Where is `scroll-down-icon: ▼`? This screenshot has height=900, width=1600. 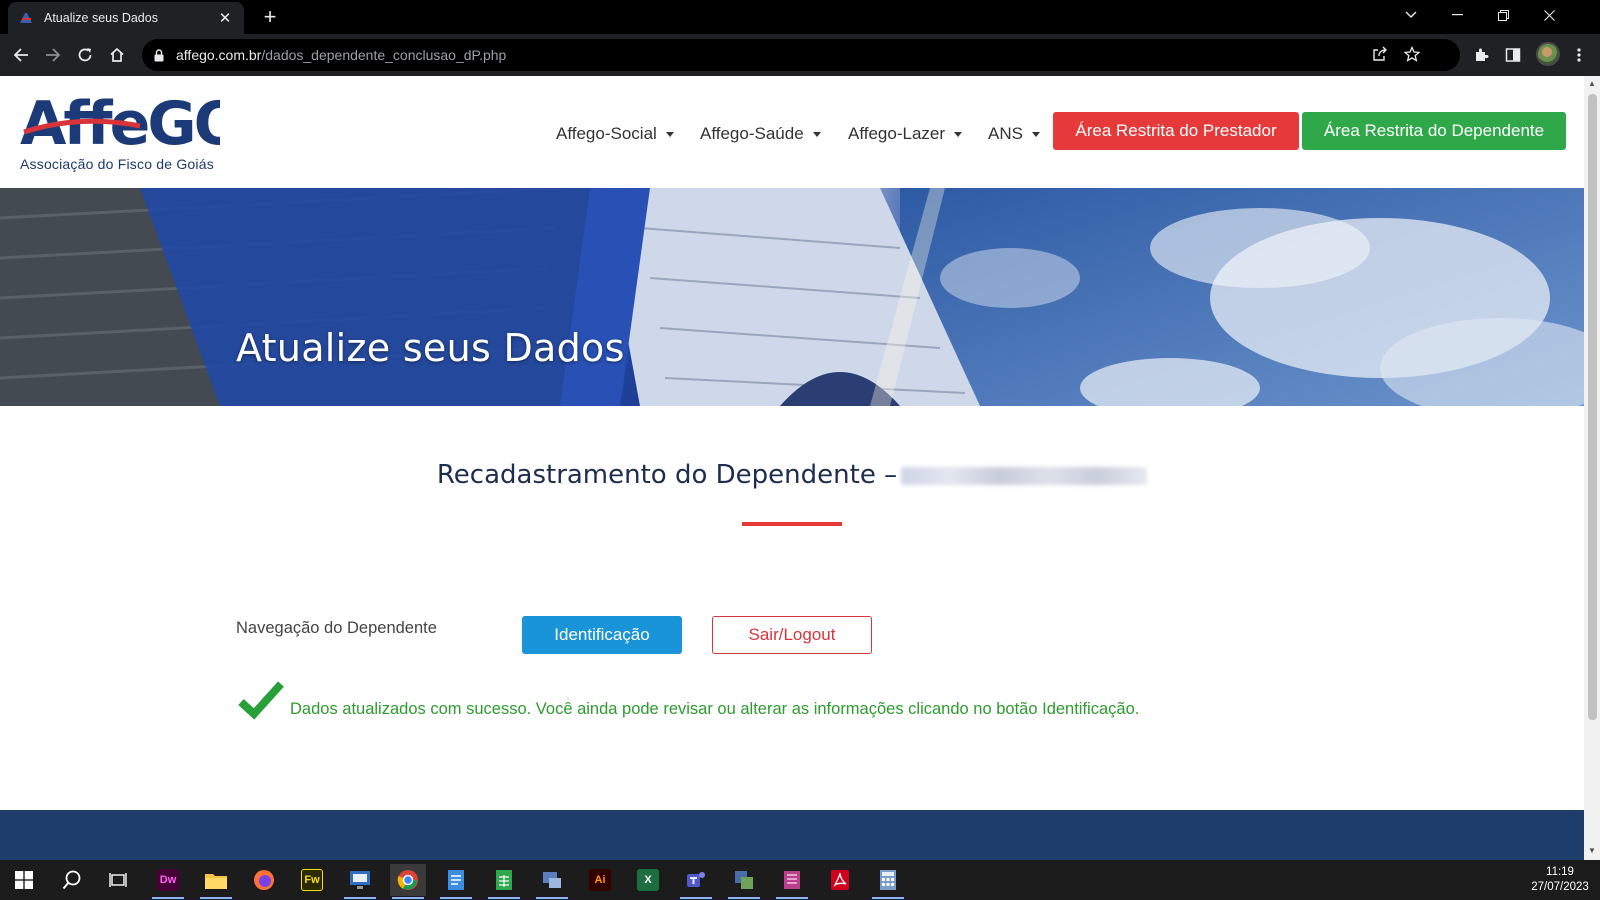
scroll-down-icon: ▼ is located at coordinates (1592, 851).